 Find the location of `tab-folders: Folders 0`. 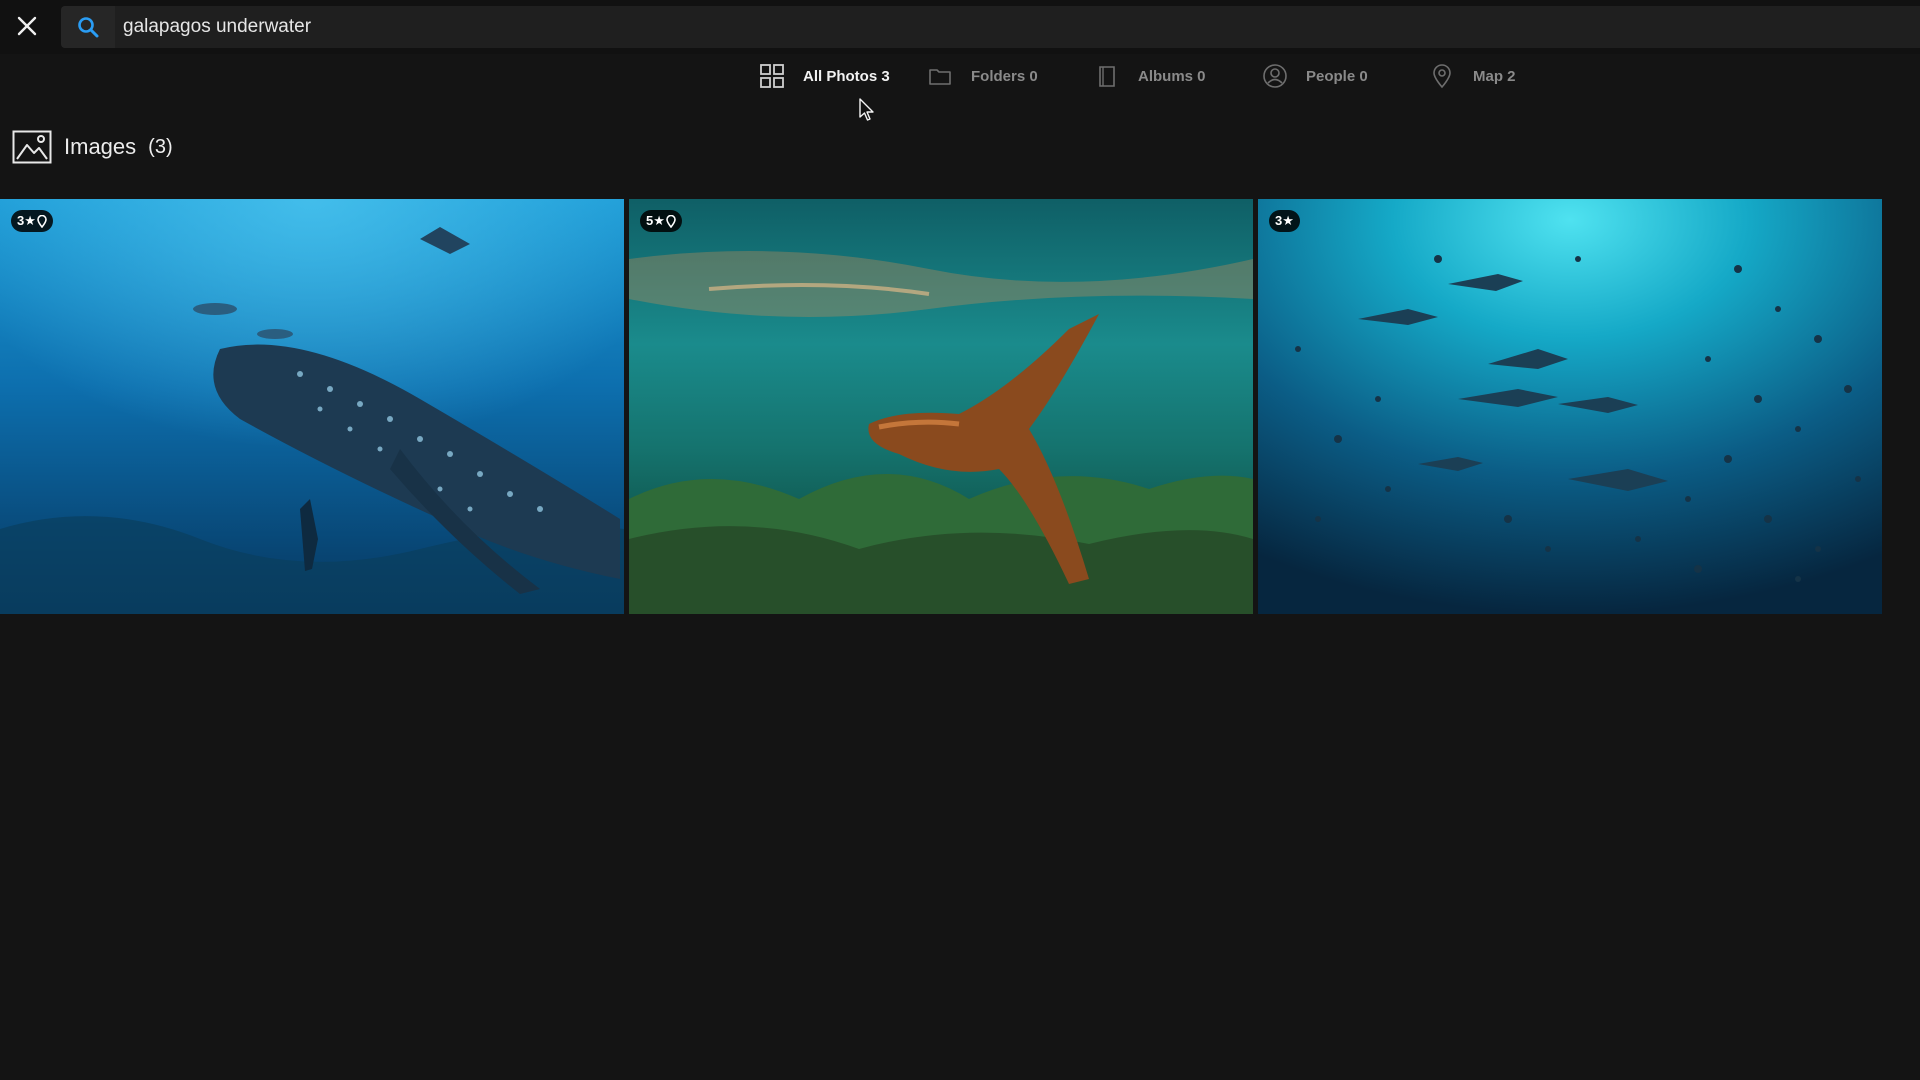

tab-folders: Folders 0 is located at coordinates (982, 76).